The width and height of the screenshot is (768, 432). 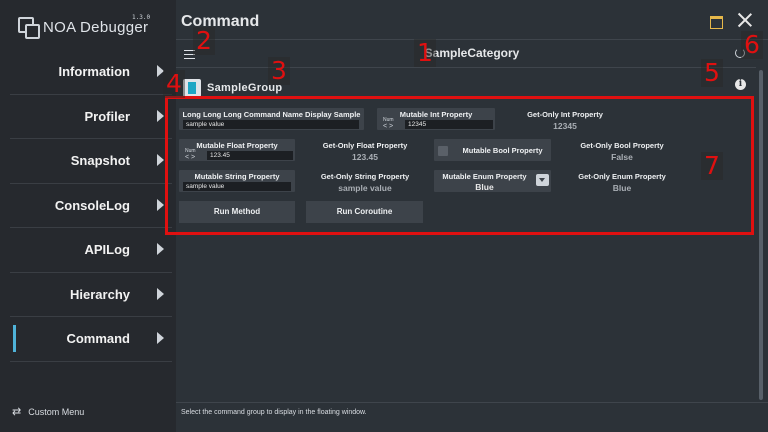 What do you see at coordinates (752, 45) in the screenshot?
I see `callout-number-6: 6` at bounding box center [752, 45].